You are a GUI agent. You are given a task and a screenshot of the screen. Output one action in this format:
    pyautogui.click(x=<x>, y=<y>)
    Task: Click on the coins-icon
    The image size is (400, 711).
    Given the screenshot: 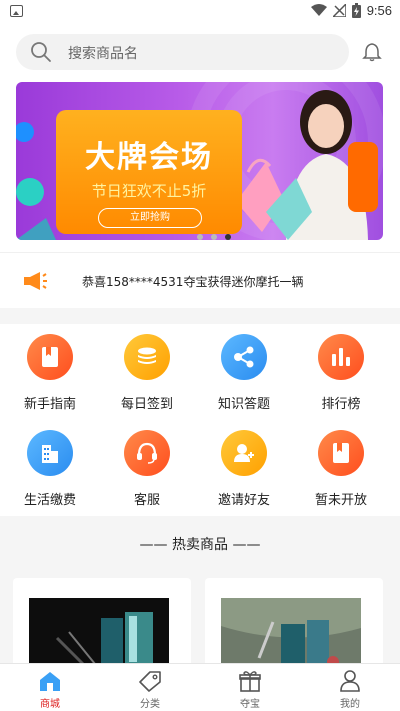 What is the action you would take?
    pyautogui.click(x=147, y=357)
    